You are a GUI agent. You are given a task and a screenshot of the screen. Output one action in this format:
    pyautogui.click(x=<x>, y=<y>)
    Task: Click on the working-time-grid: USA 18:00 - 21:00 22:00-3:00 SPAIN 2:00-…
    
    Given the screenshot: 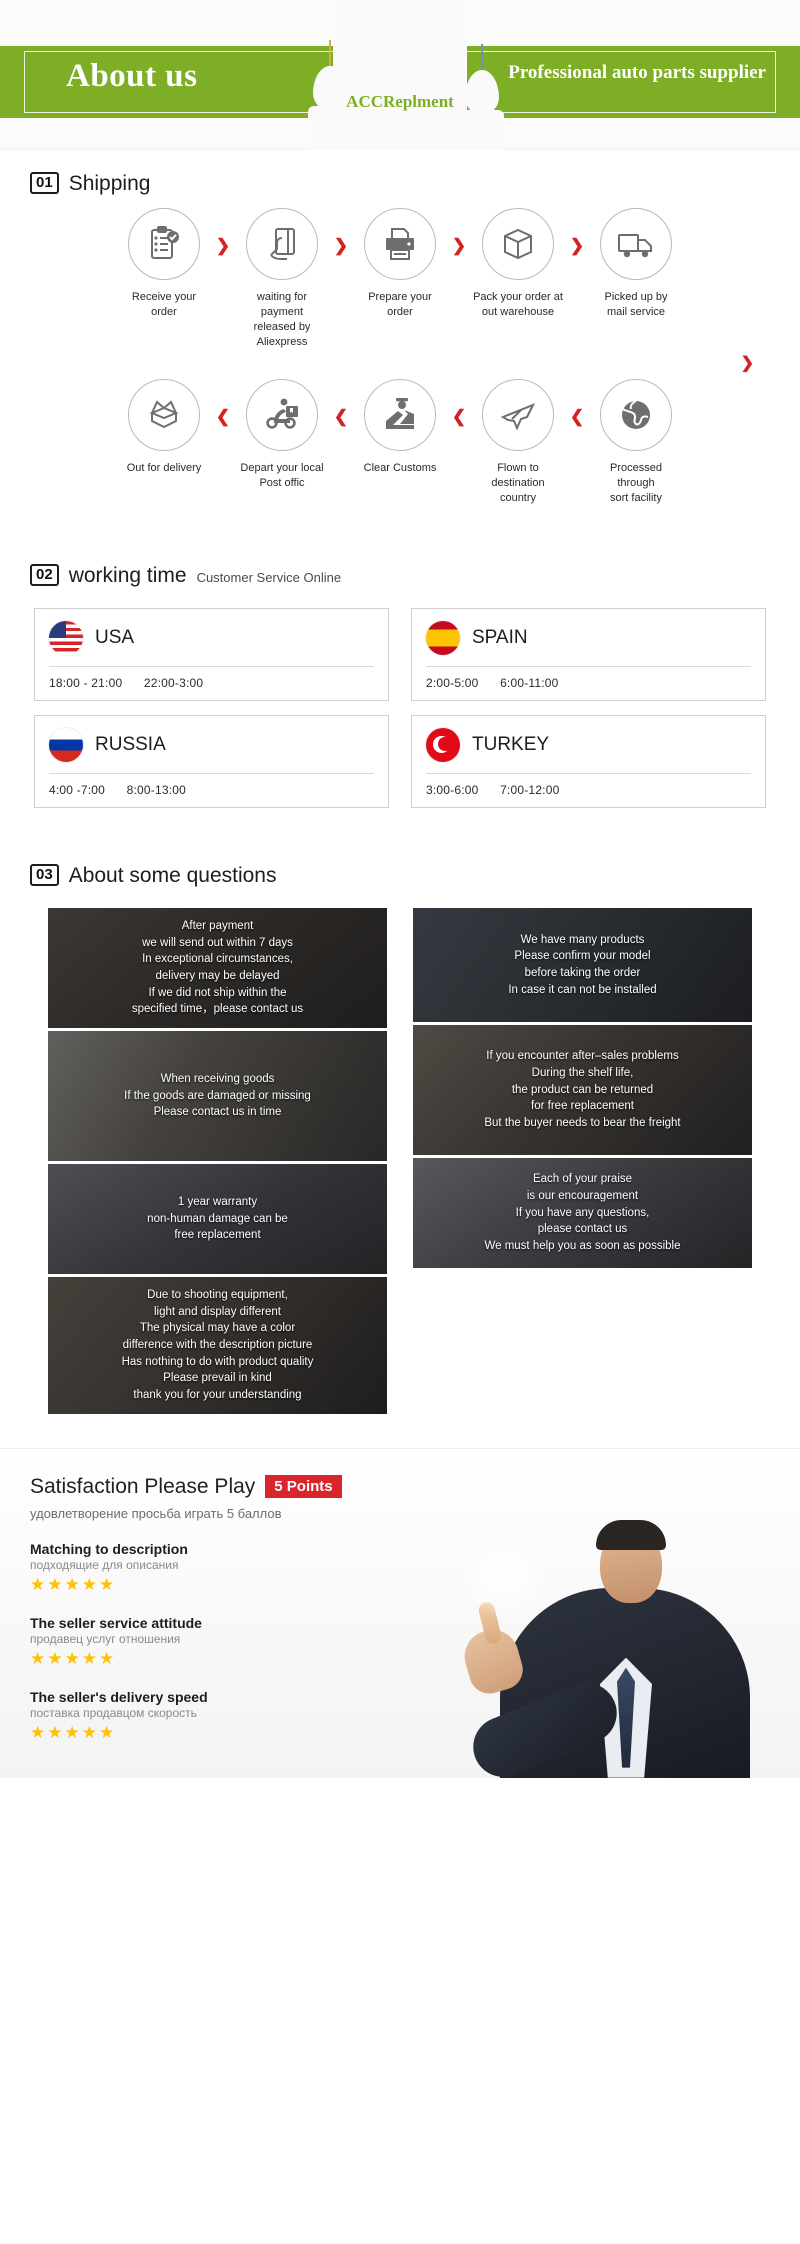 What is the action you would take?
    pyautogui.click(x=400, y=697)
    